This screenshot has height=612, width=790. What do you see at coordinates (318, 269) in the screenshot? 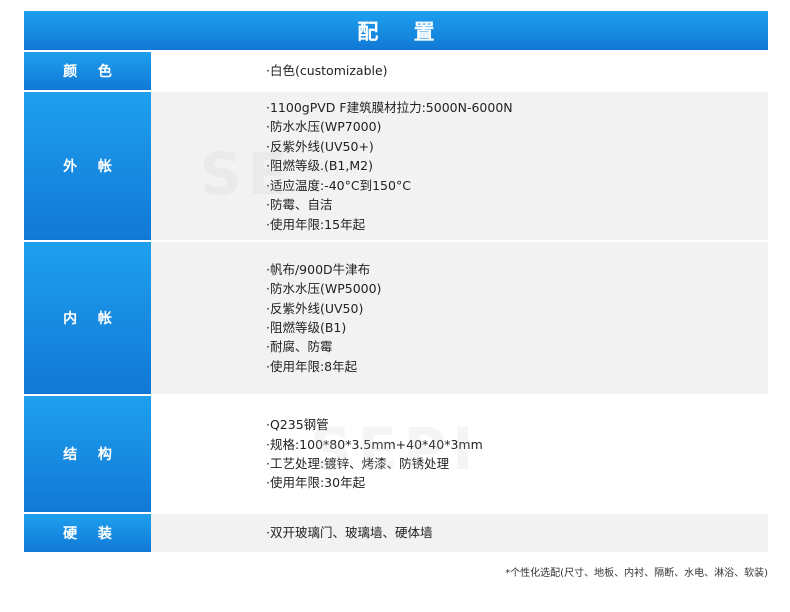
I see `spec-item: ·帆布/900D牛津布` at bounding box center [318, 269].